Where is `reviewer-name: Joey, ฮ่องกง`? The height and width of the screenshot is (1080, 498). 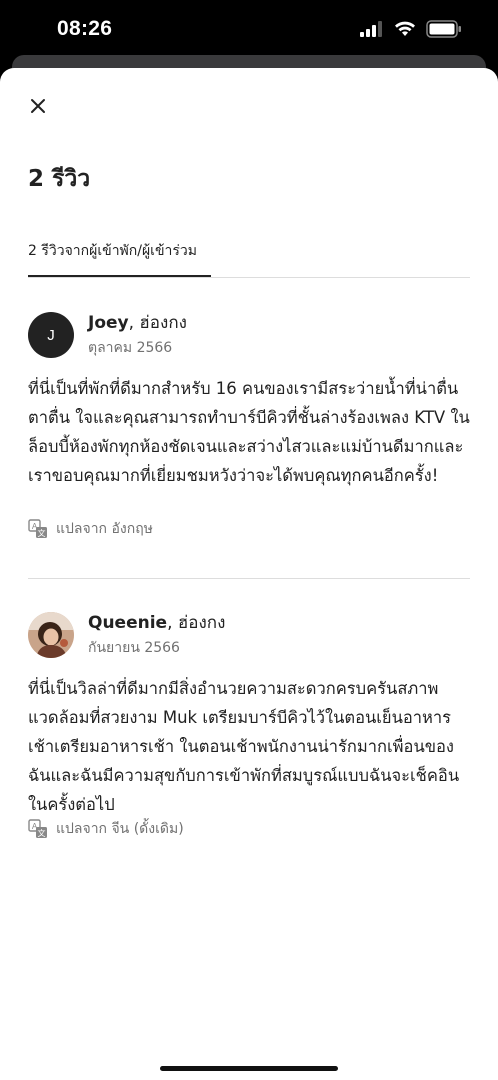
reviewer-name: Joey, ฮ่องกง is located at coordinates (137, 322).